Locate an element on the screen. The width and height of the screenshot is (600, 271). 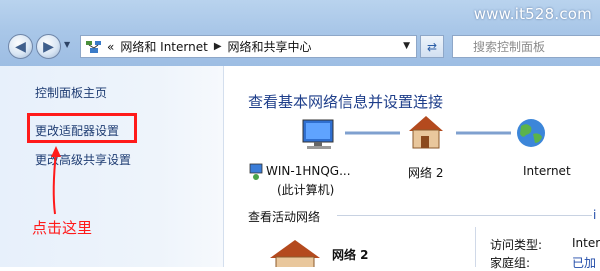
internet-label: Internet is located at coordinates (547, 171).